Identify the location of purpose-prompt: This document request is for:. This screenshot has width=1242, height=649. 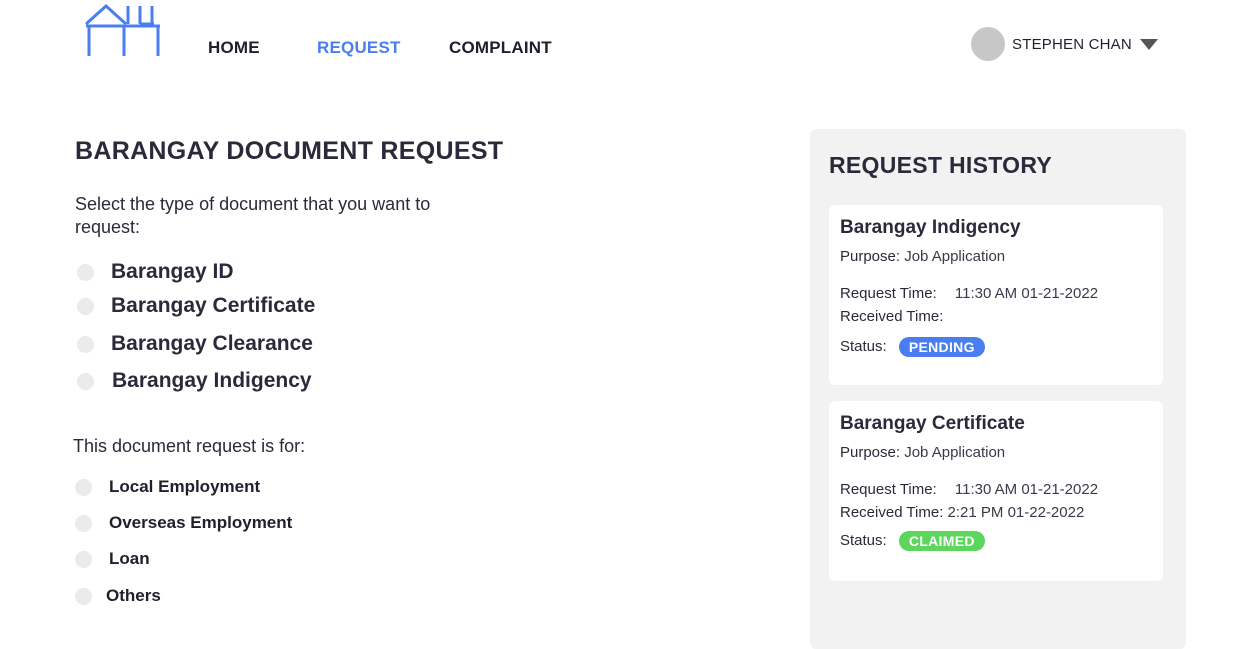
(189, 446).